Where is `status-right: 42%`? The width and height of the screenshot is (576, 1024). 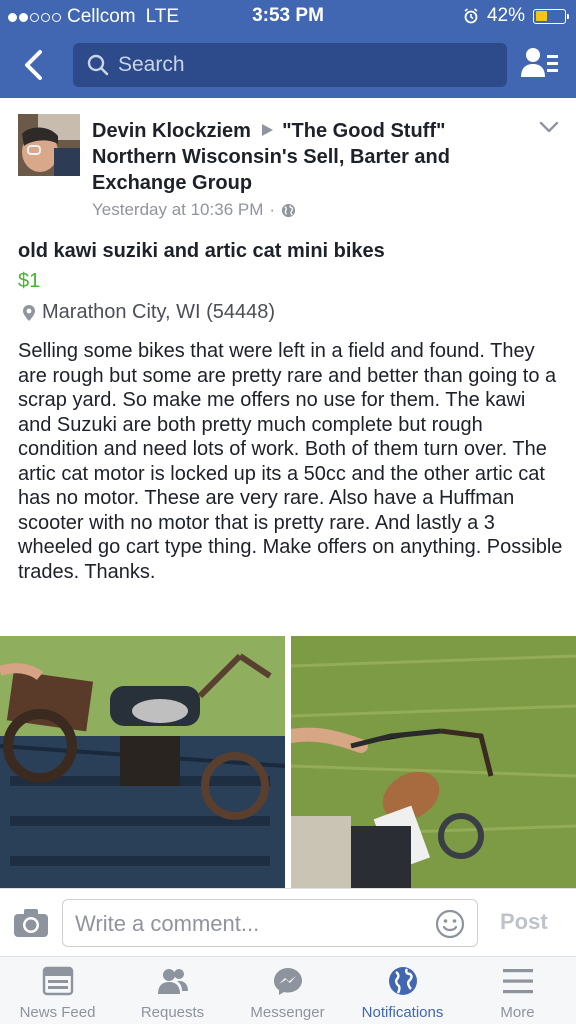 status-right: 42% is located at coordinates (516, 16).